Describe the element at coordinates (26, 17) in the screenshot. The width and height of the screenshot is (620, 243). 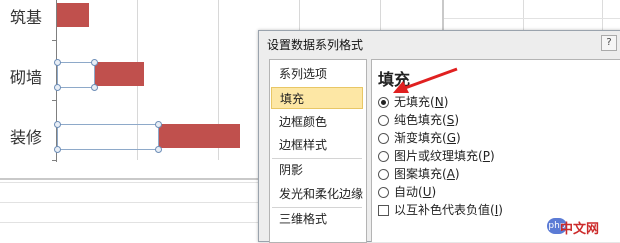
I see `category-label: 筑基` at that location.